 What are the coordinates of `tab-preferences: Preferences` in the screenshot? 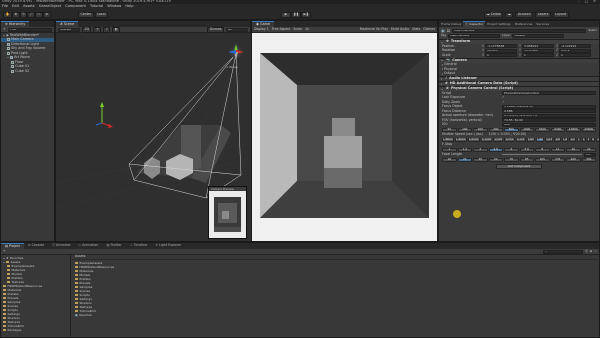 It's located at (524, 24).